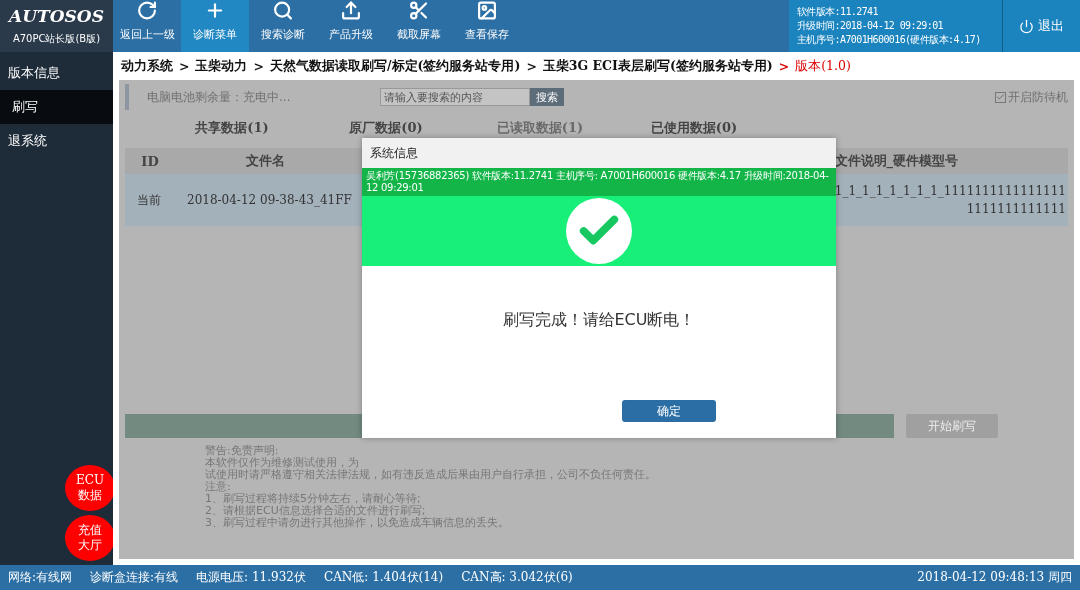 This screenshot has width=1080, height=590. What do you see at coordinates (1016, 209) in the screenshot?
I see `table-cell: 1111111111111` at bounding box center [1016, 209].